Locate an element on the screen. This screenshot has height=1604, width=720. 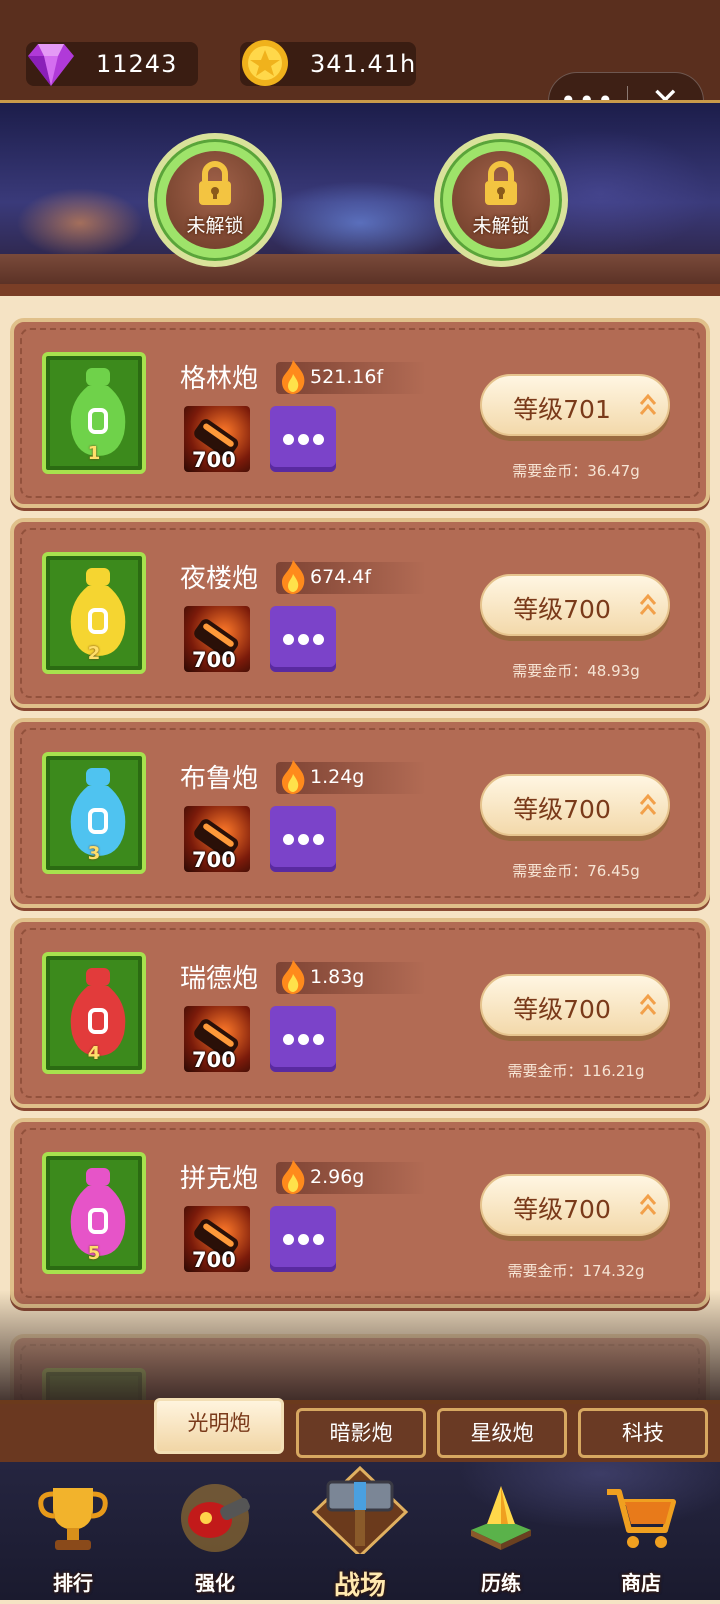
cannon-icon-box: 3 is located at coordinates (94, 813).